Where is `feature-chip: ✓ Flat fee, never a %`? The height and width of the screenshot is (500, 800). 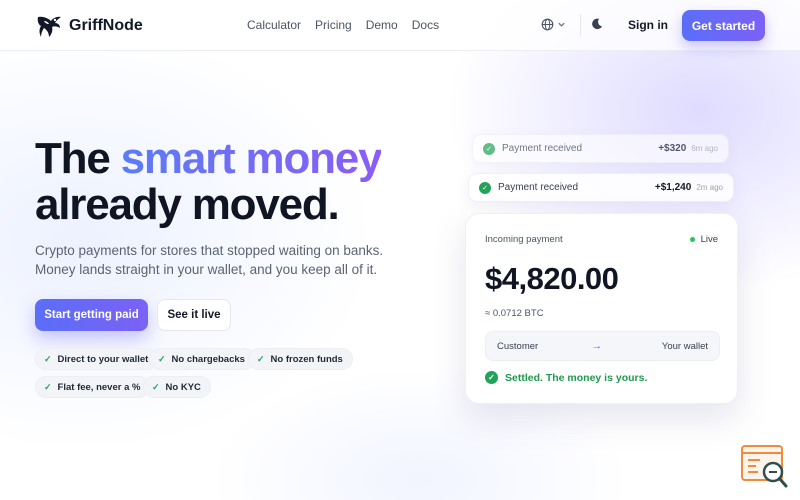
feature-chip: ✓ Flat fee, never a % is located at coordinates (93, 387).